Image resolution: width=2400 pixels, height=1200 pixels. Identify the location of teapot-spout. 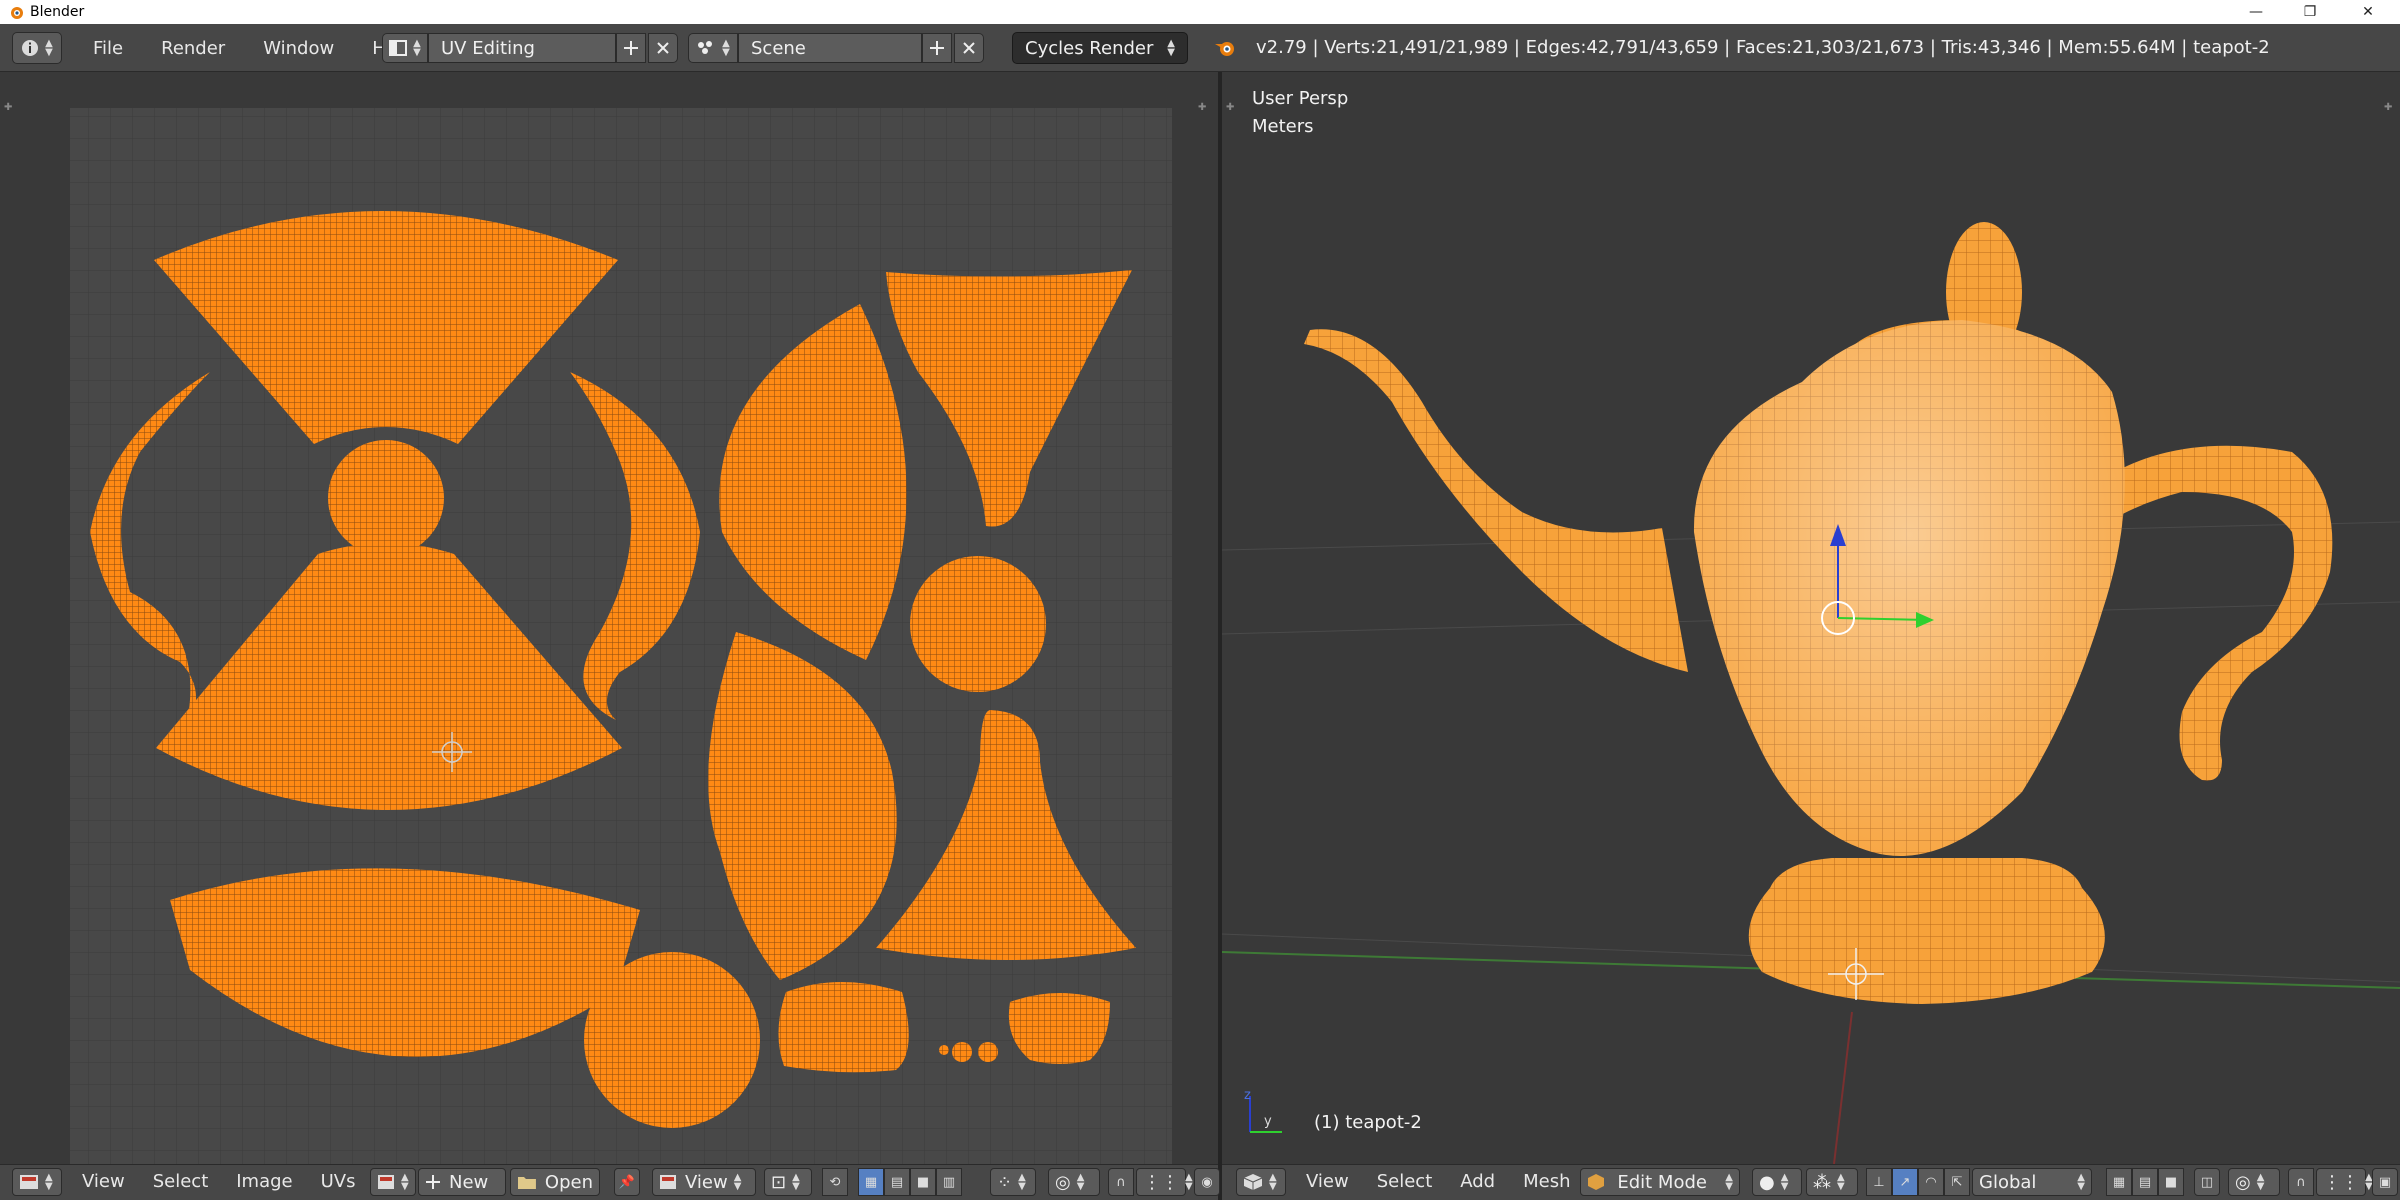
(1496, 500).